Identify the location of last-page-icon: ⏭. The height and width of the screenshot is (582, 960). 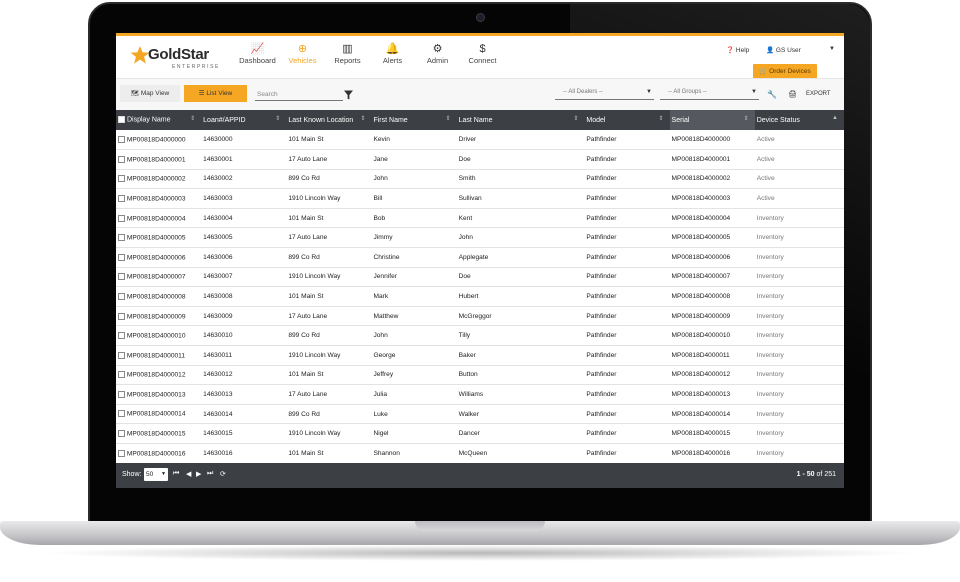
(210, 474).